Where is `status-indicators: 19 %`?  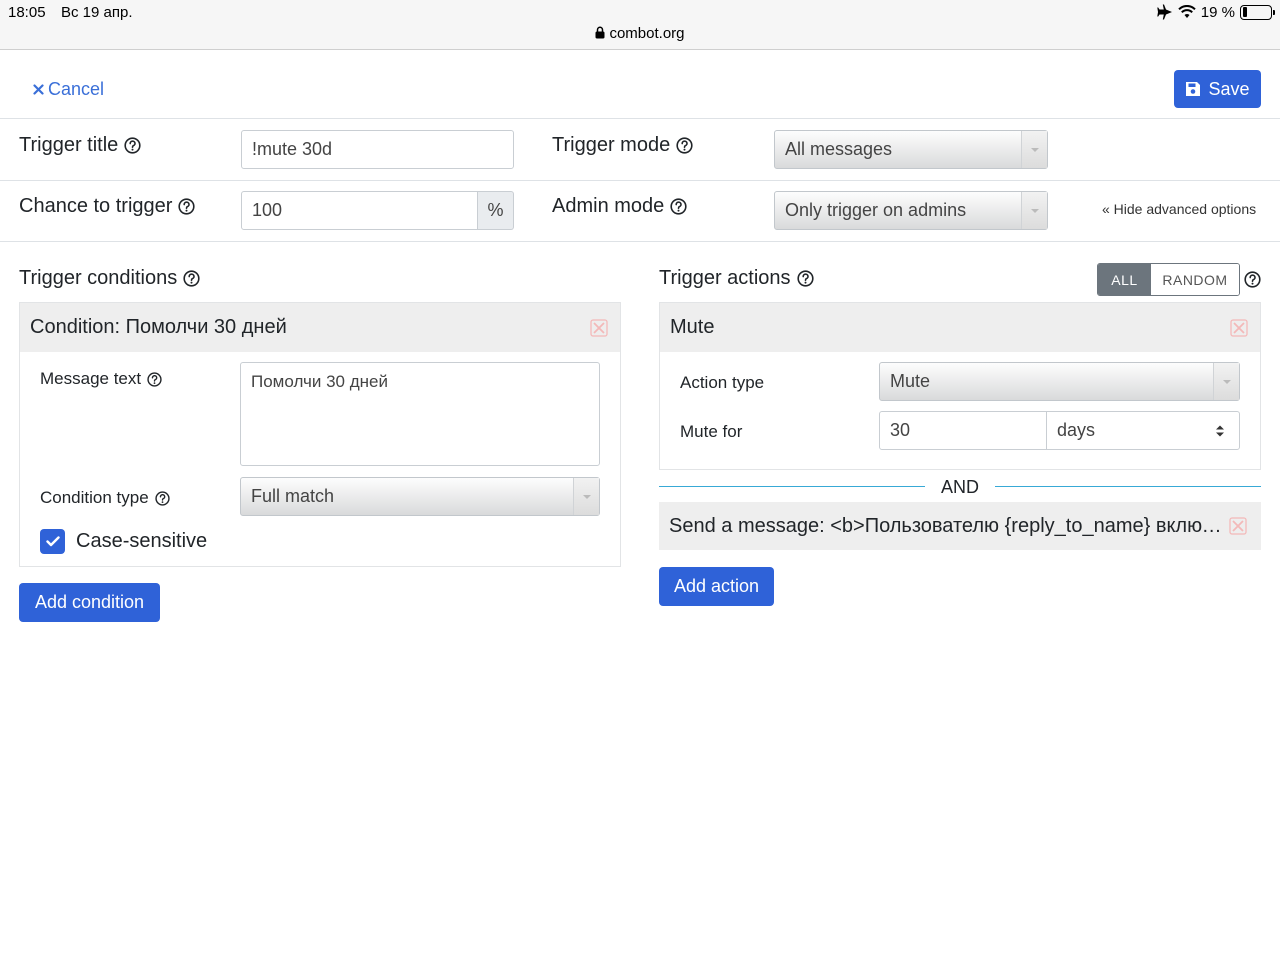
status-indicators: 19 % is located at coordinates (1216, 12).